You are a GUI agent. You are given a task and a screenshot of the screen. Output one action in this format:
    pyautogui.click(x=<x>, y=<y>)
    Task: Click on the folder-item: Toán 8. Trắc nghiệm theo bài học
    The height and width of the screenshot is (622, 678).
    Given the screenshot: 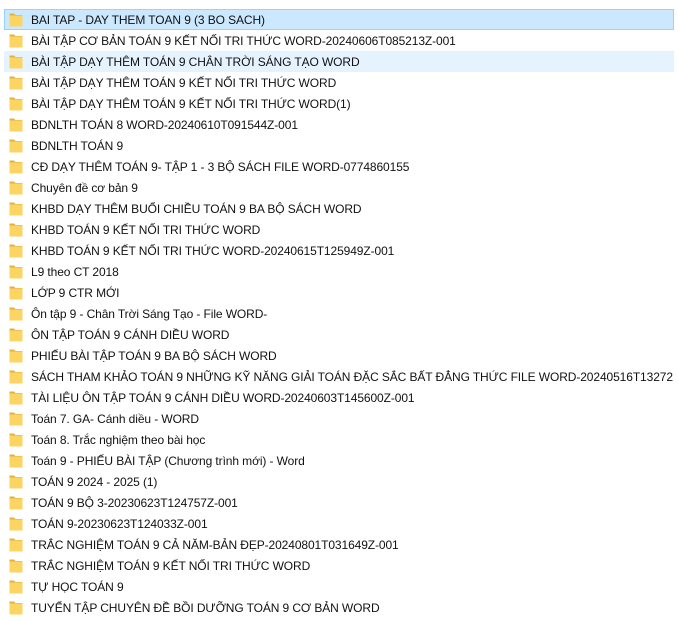 What is the action you would take?
    pyautogui.click(x=339, y=439)
    